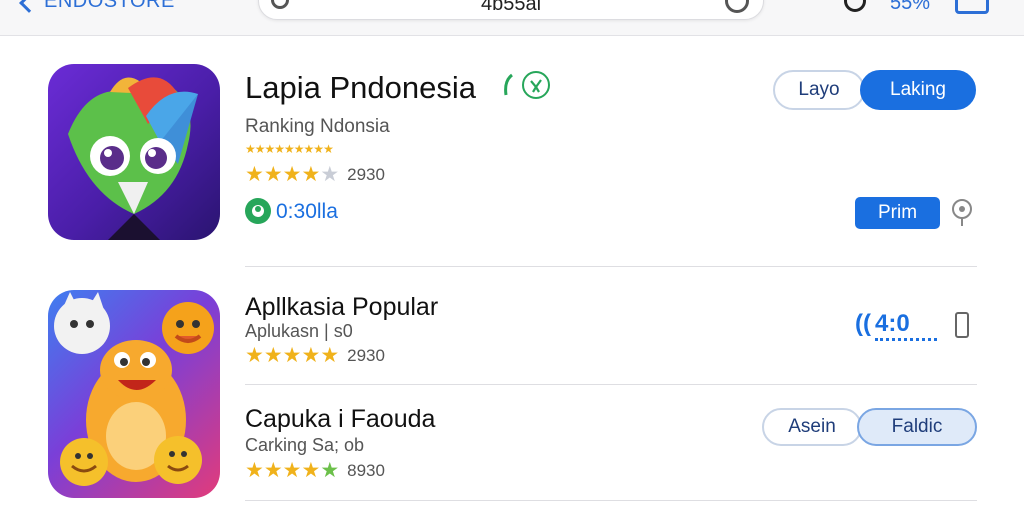  I want to click on tabs-icon, so click(972, 7).